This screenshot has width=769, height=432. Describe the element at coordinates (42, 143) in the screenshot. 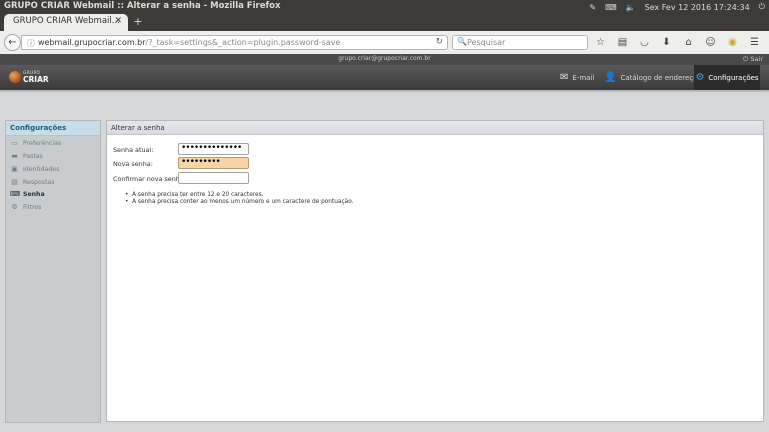

I see `sidebar-item-label: Preferências` at that location.